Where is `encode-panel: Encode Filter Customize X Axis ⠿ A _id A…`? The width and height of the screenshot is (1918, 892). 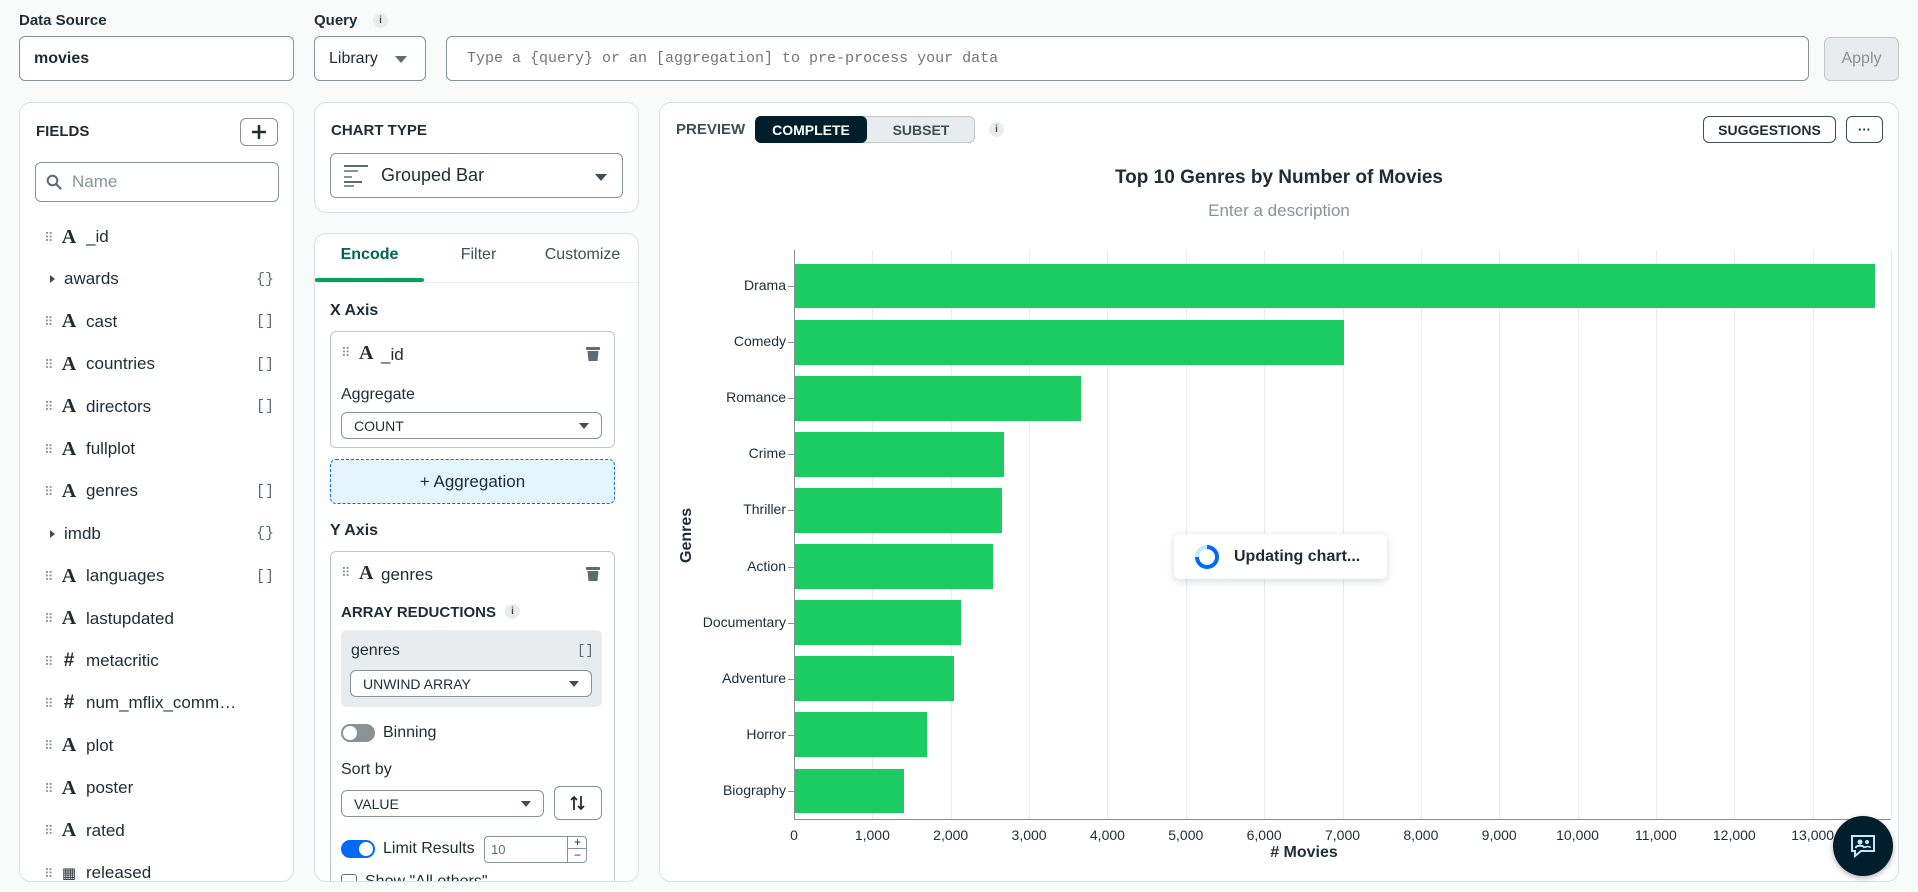 encode-panel: Encode Filter Customize X Axis ⠿ A _id A… is located at coordinates (476, 557).